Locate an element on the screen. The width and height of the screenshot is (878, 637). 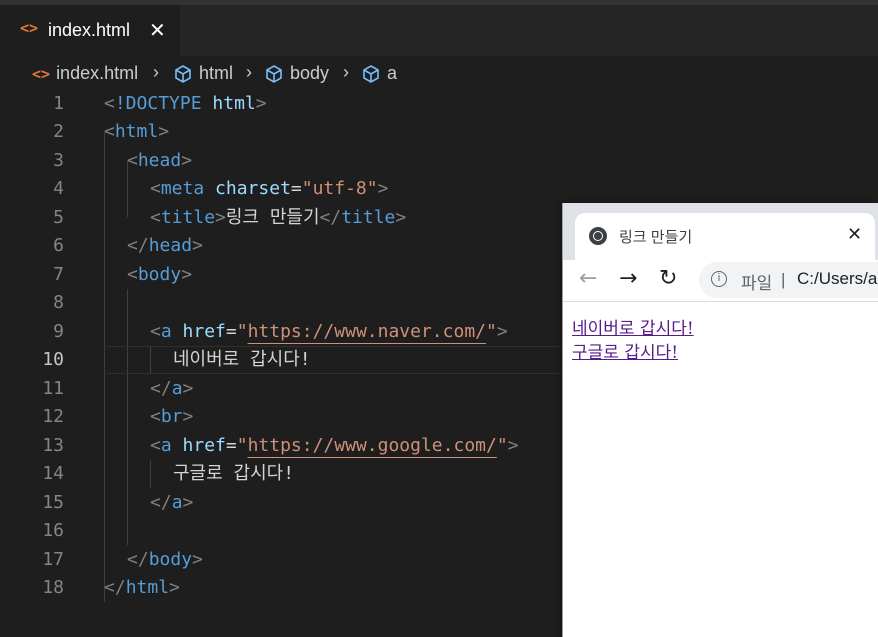
doctype-value: html is located at coordinates (234, 103).